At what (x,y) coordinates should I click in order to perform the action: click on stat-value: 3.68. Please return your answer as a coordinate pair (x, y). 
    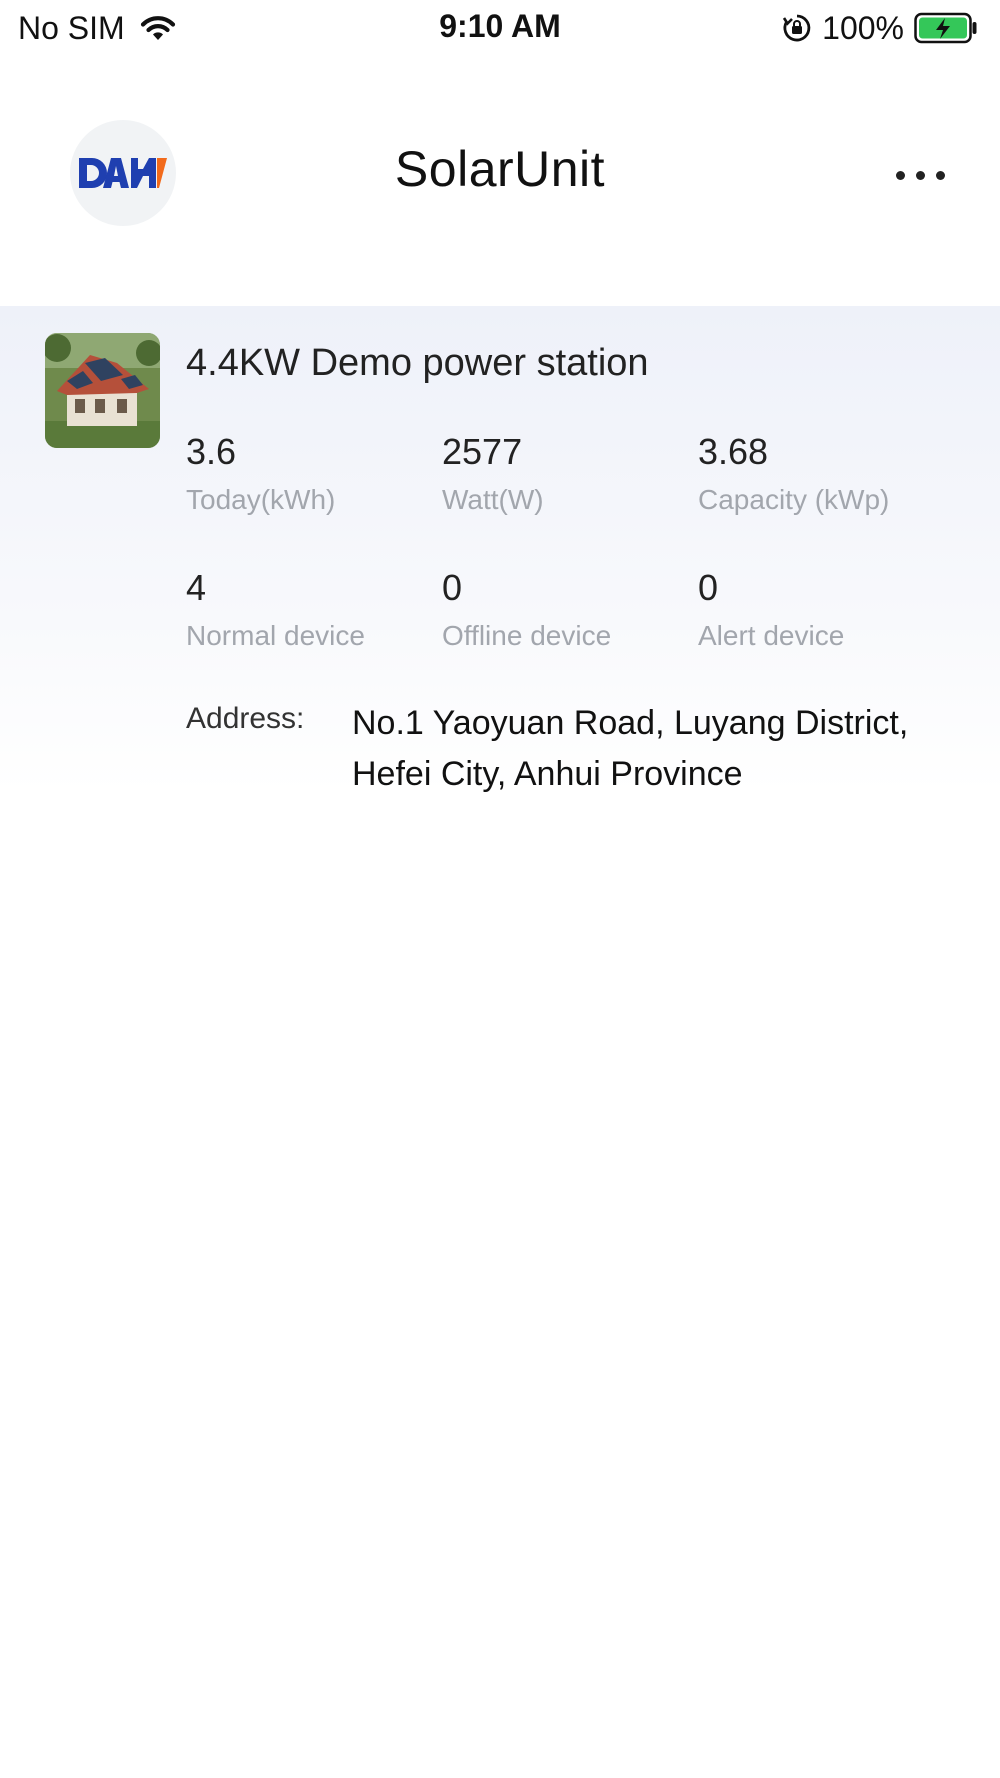
    Looking at the image, I should click on (733, 451).